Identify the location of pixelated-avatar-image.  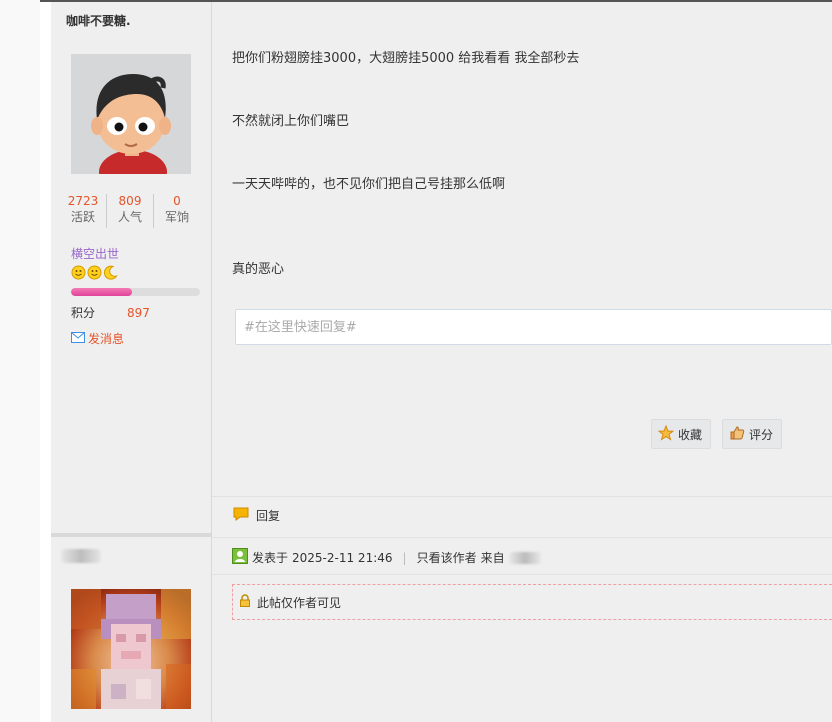
(131, 649).